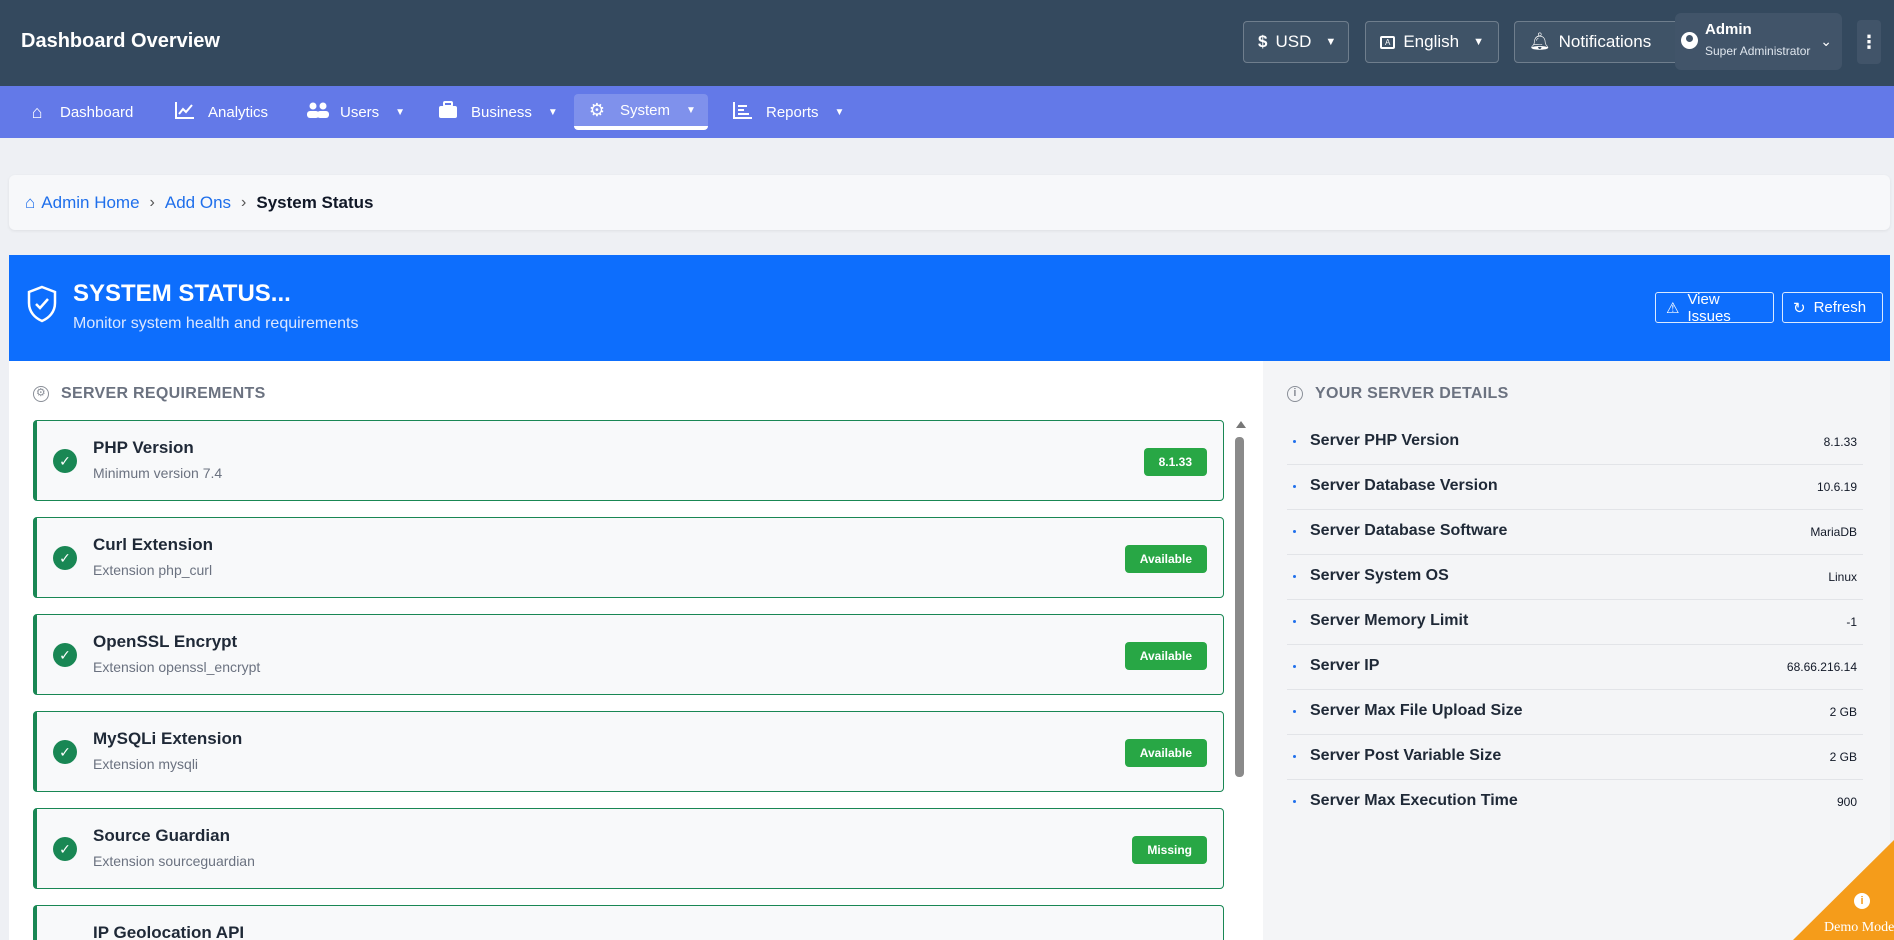 Image resolution: width=1894 pixels, height=940 pixels. What do you see at coordinates (1345, 665) in the screenshot?
I see `detail-label: Server IP` at bounding box center [1345, 665].